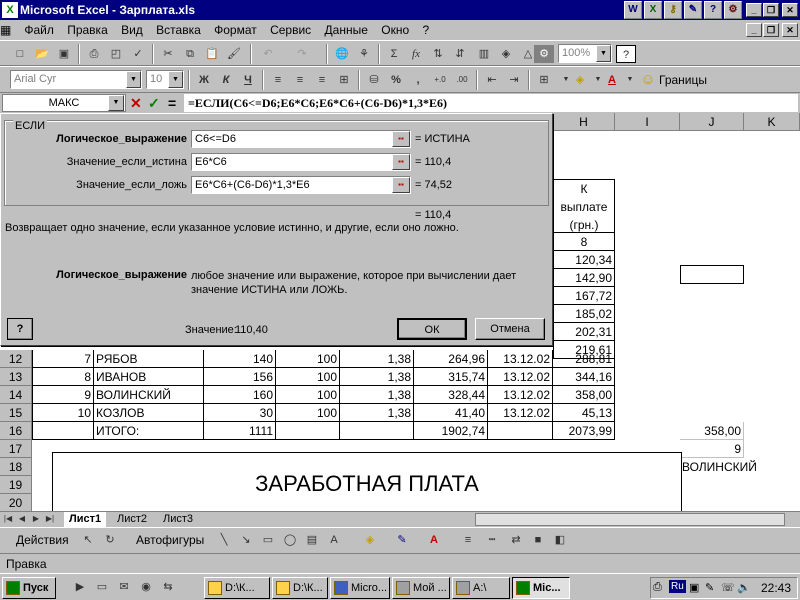 Image resolution: width=800 pixels, height=600 pixels. Describe the element at coordinates (709, 587) in the screenshot. I see `tray-pen-icon: ✎` at that location.